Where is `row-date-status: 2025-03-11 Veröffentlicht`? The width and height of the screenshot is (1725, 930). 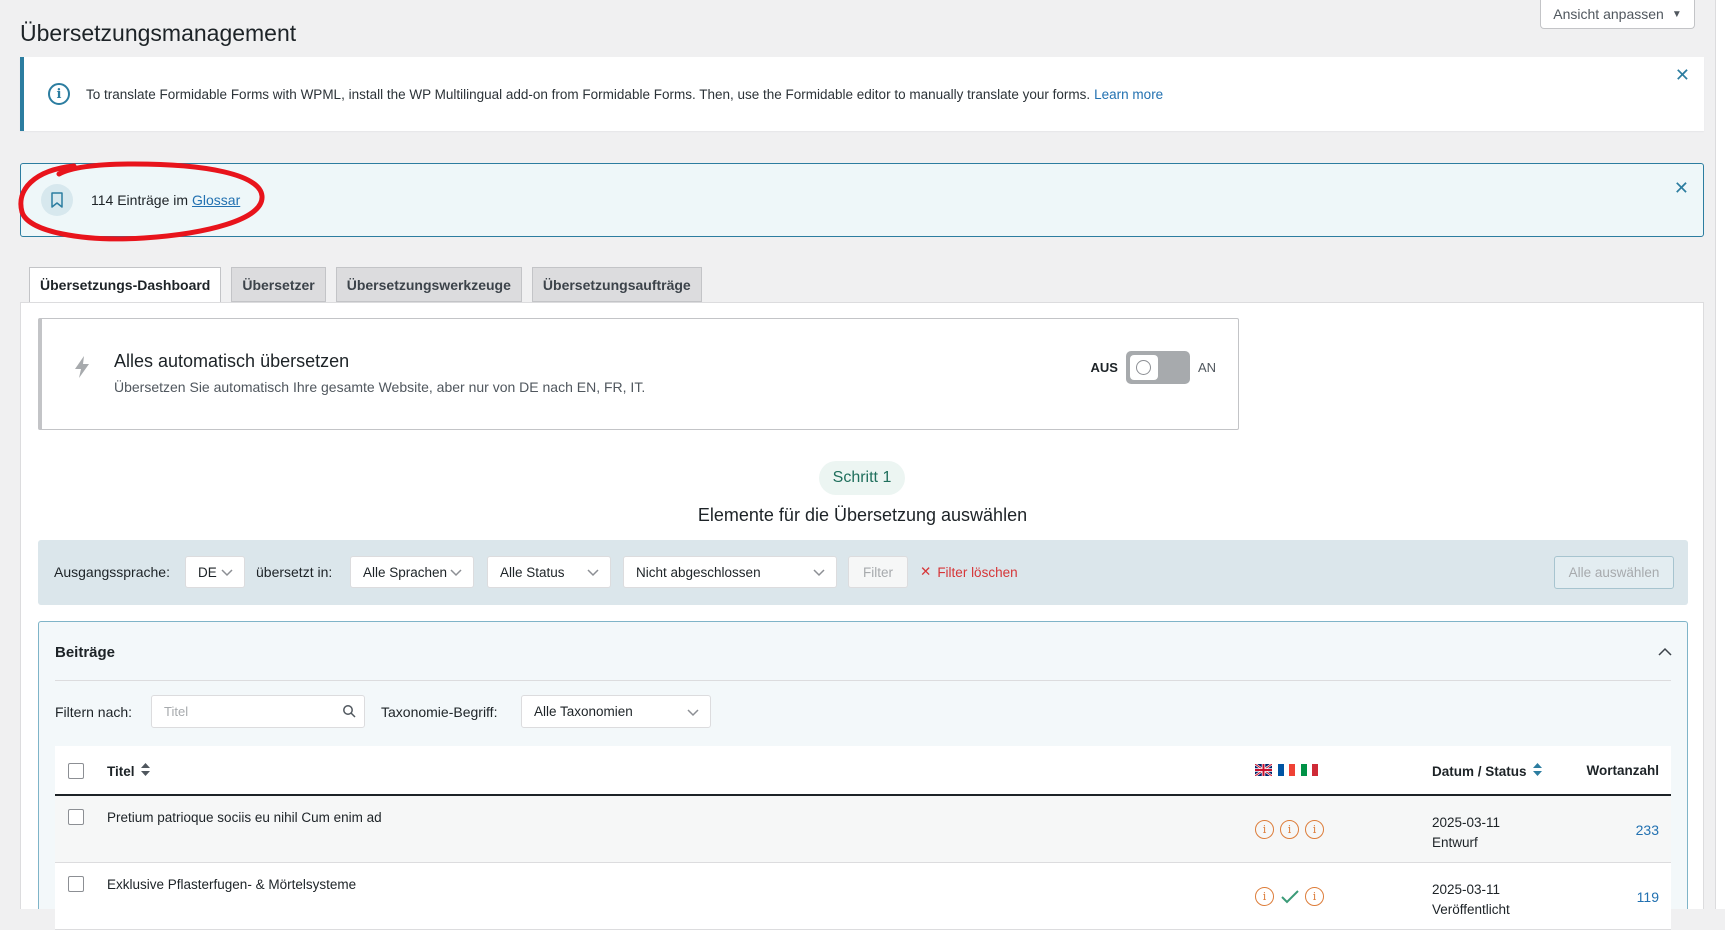 row-date-status: 2025-03-11 Veröffentlicht is located at coordinates (1471, 900).